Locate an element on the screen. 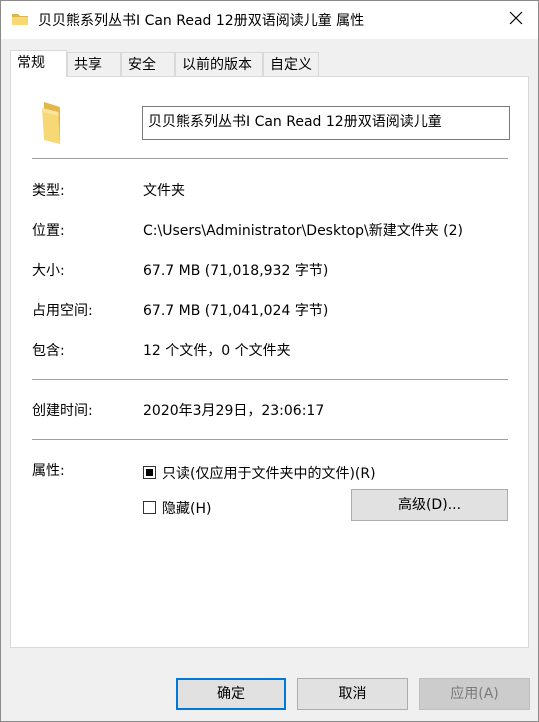  indeterminate-mark is located at coordinates (149, 472).